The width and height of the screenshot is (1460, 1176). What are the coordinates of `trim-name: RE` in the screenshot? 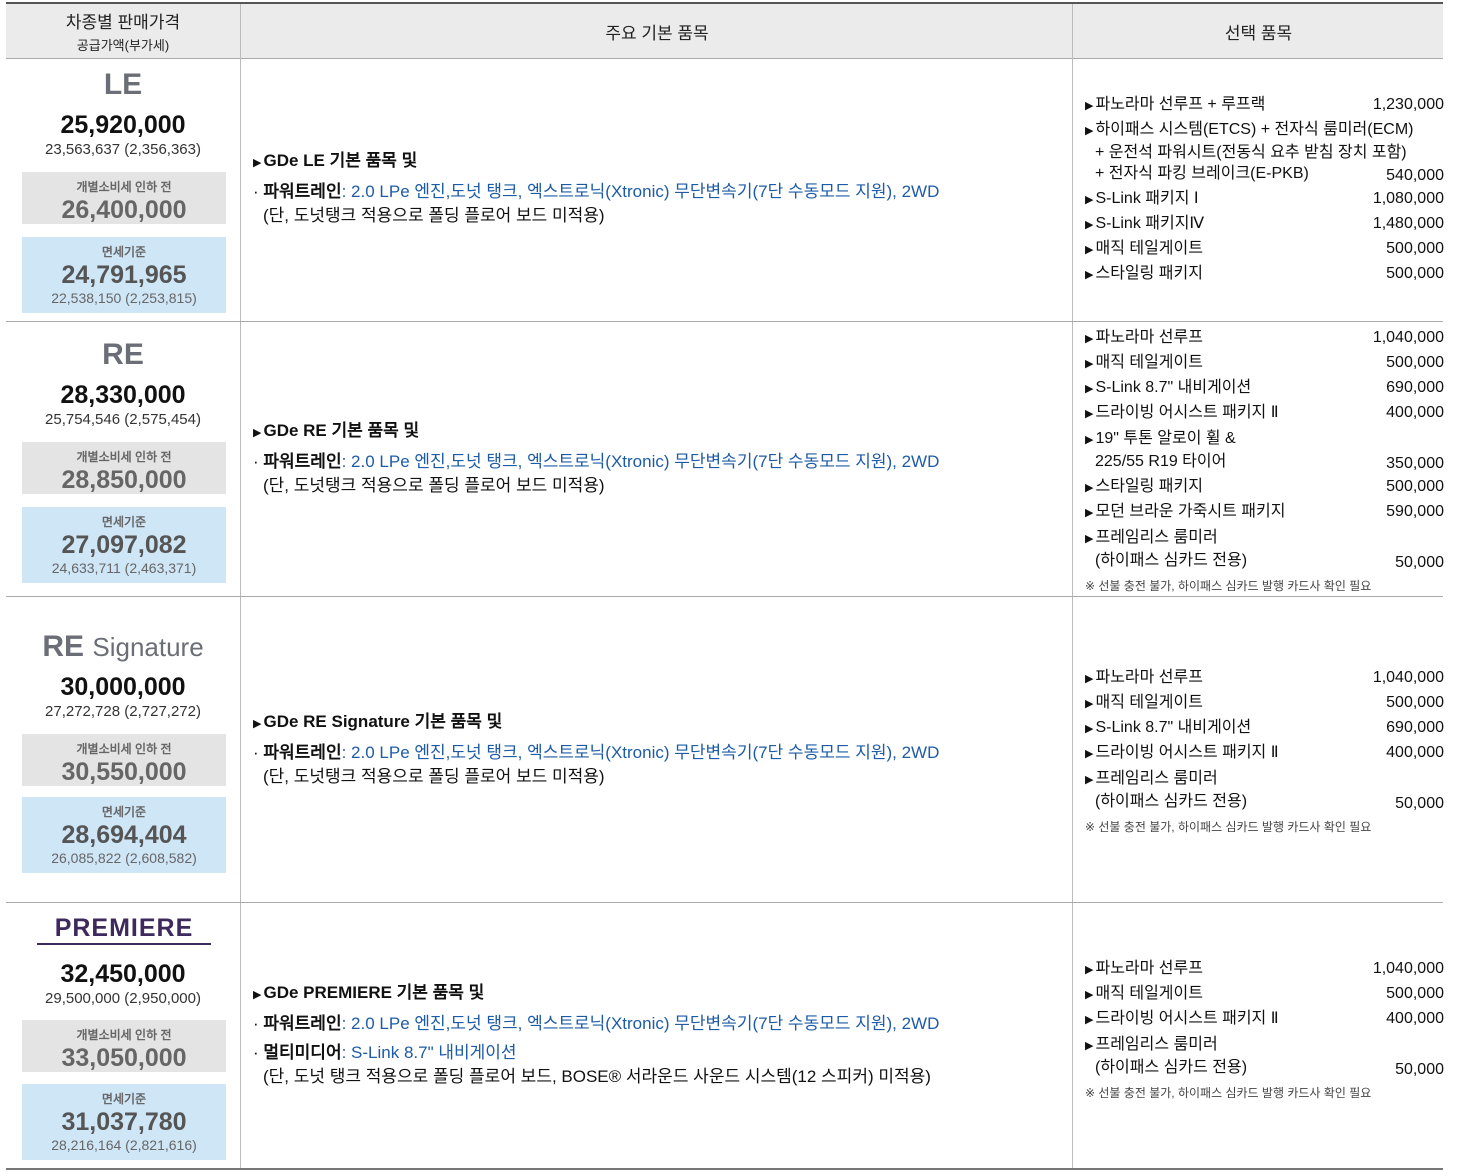 It's located at (123, 354).